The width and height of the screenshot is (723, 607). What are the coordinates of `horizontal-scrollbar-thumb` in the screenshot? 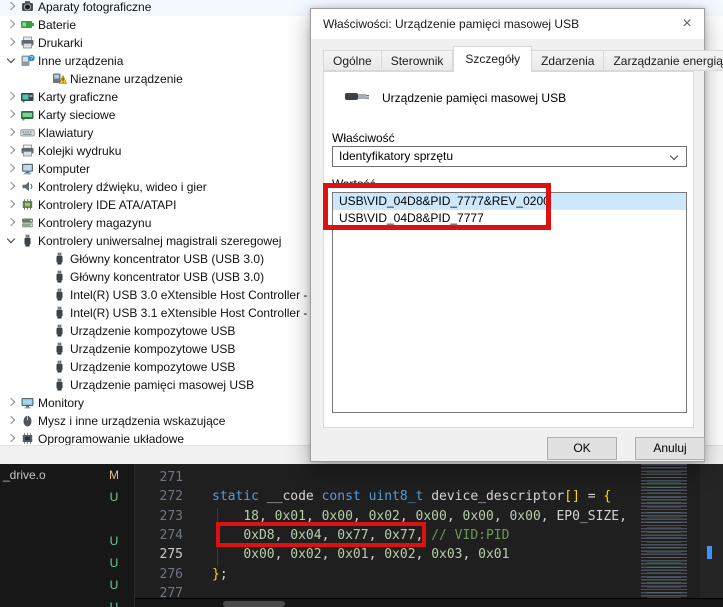 It's located at (254, 604).